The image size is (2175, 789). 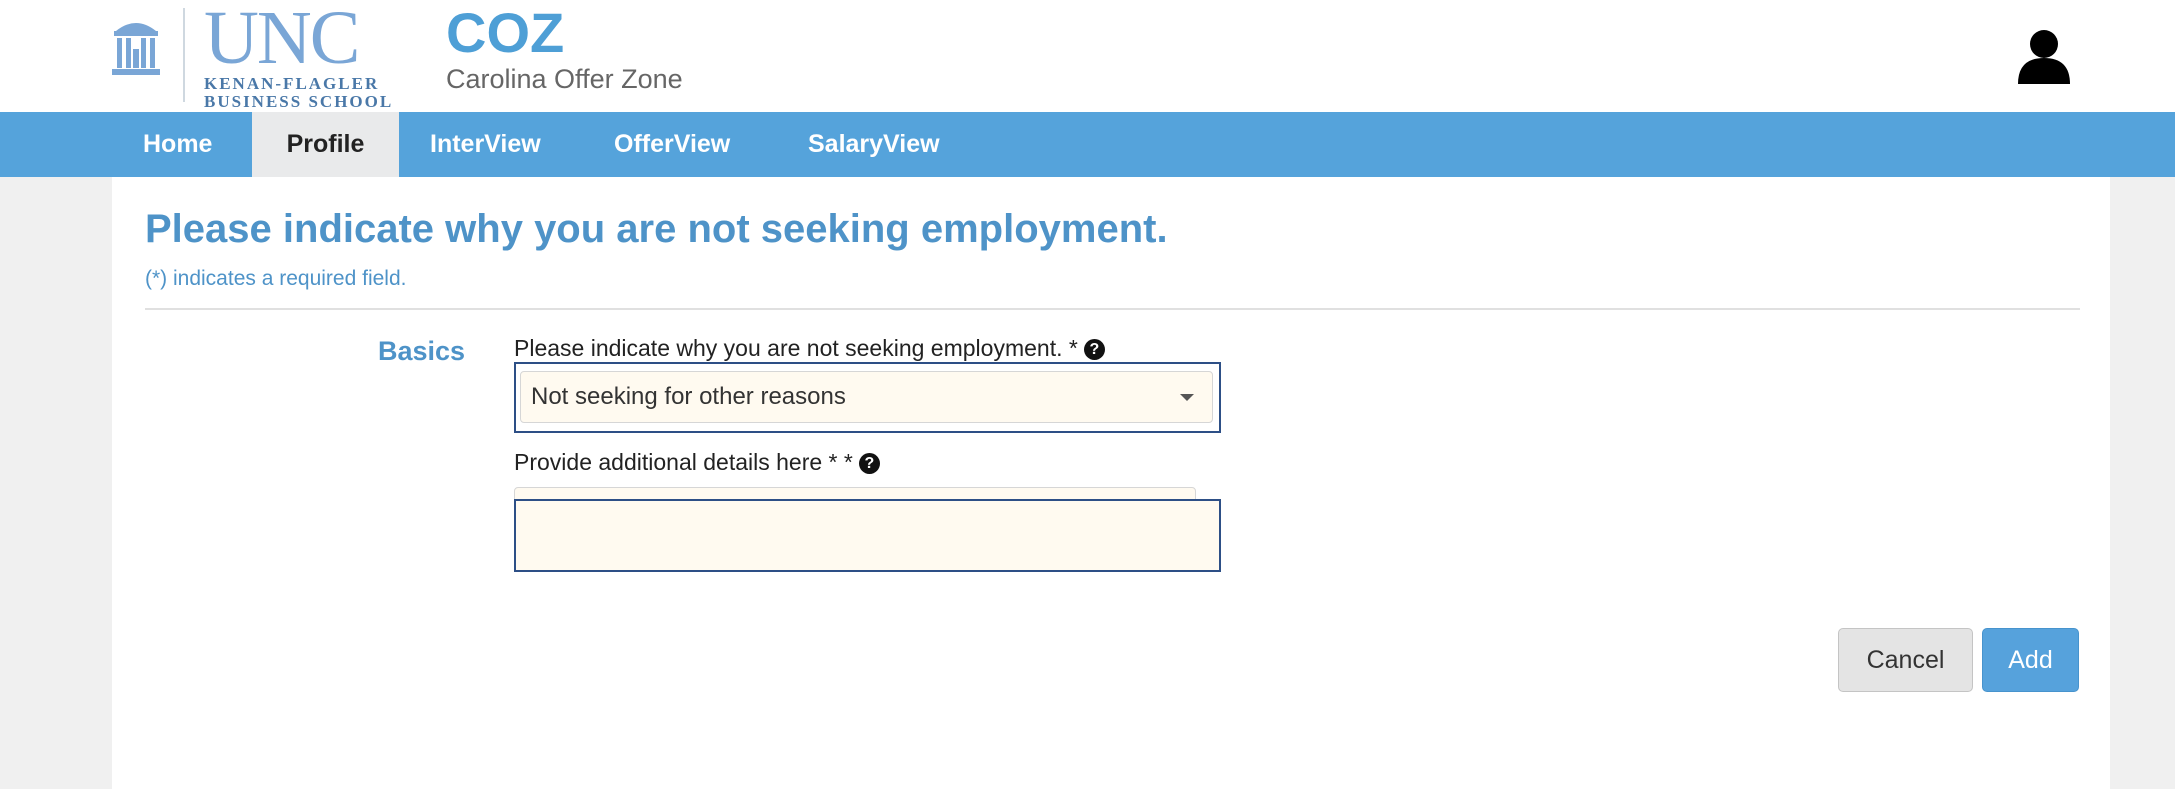 What do you see at coordinates (422, 351) in the screenshot?
I see `section-label-basics: Basics` at bounding box center [422, 351].